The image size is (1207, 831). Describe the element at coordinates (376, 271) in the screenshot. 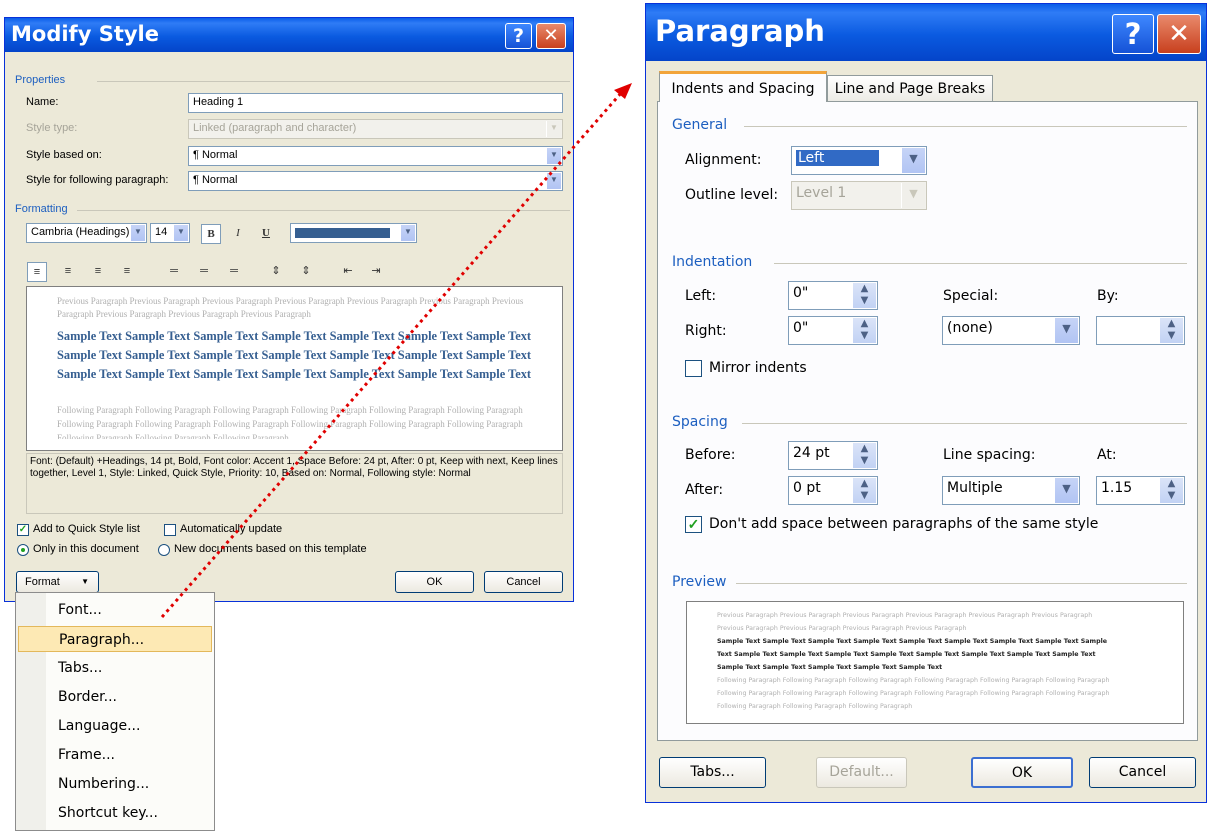

I see `increase-indent-icon: ⇥` at that location.